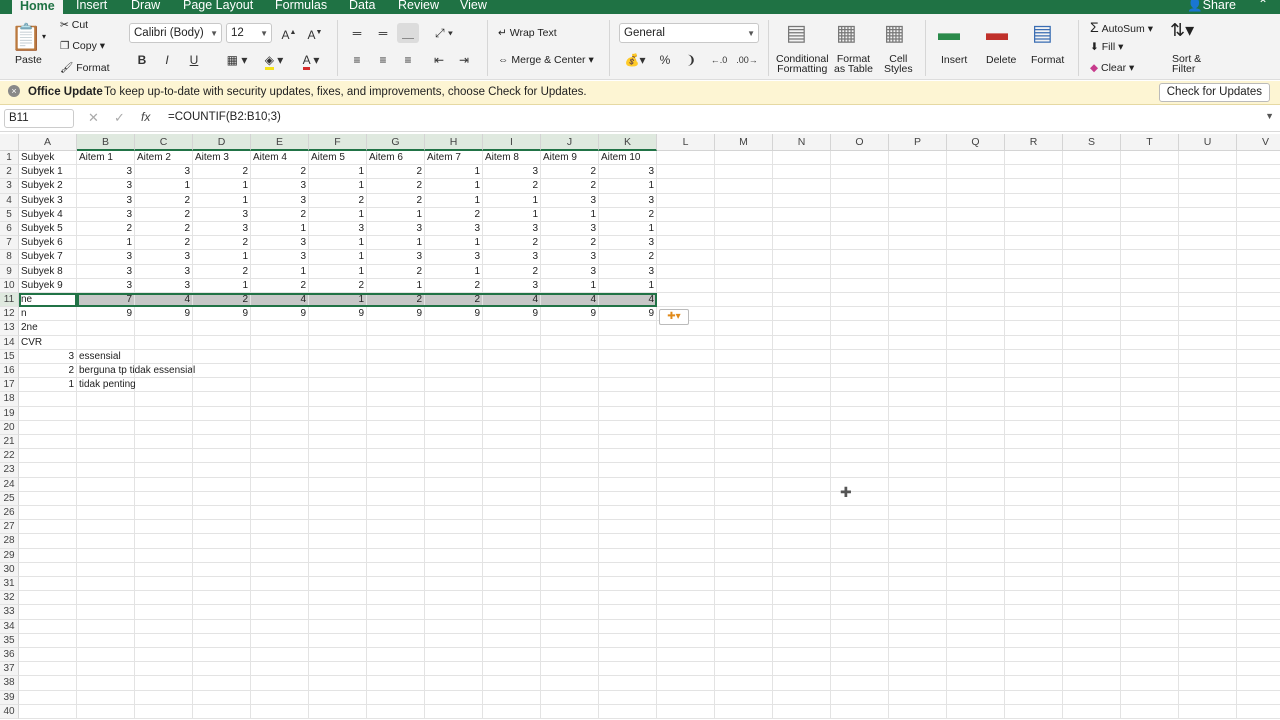  What do you see at coordinates (976, 229) in the screenshot?
I see `cell-Q6` at bounding box center [976, 229].